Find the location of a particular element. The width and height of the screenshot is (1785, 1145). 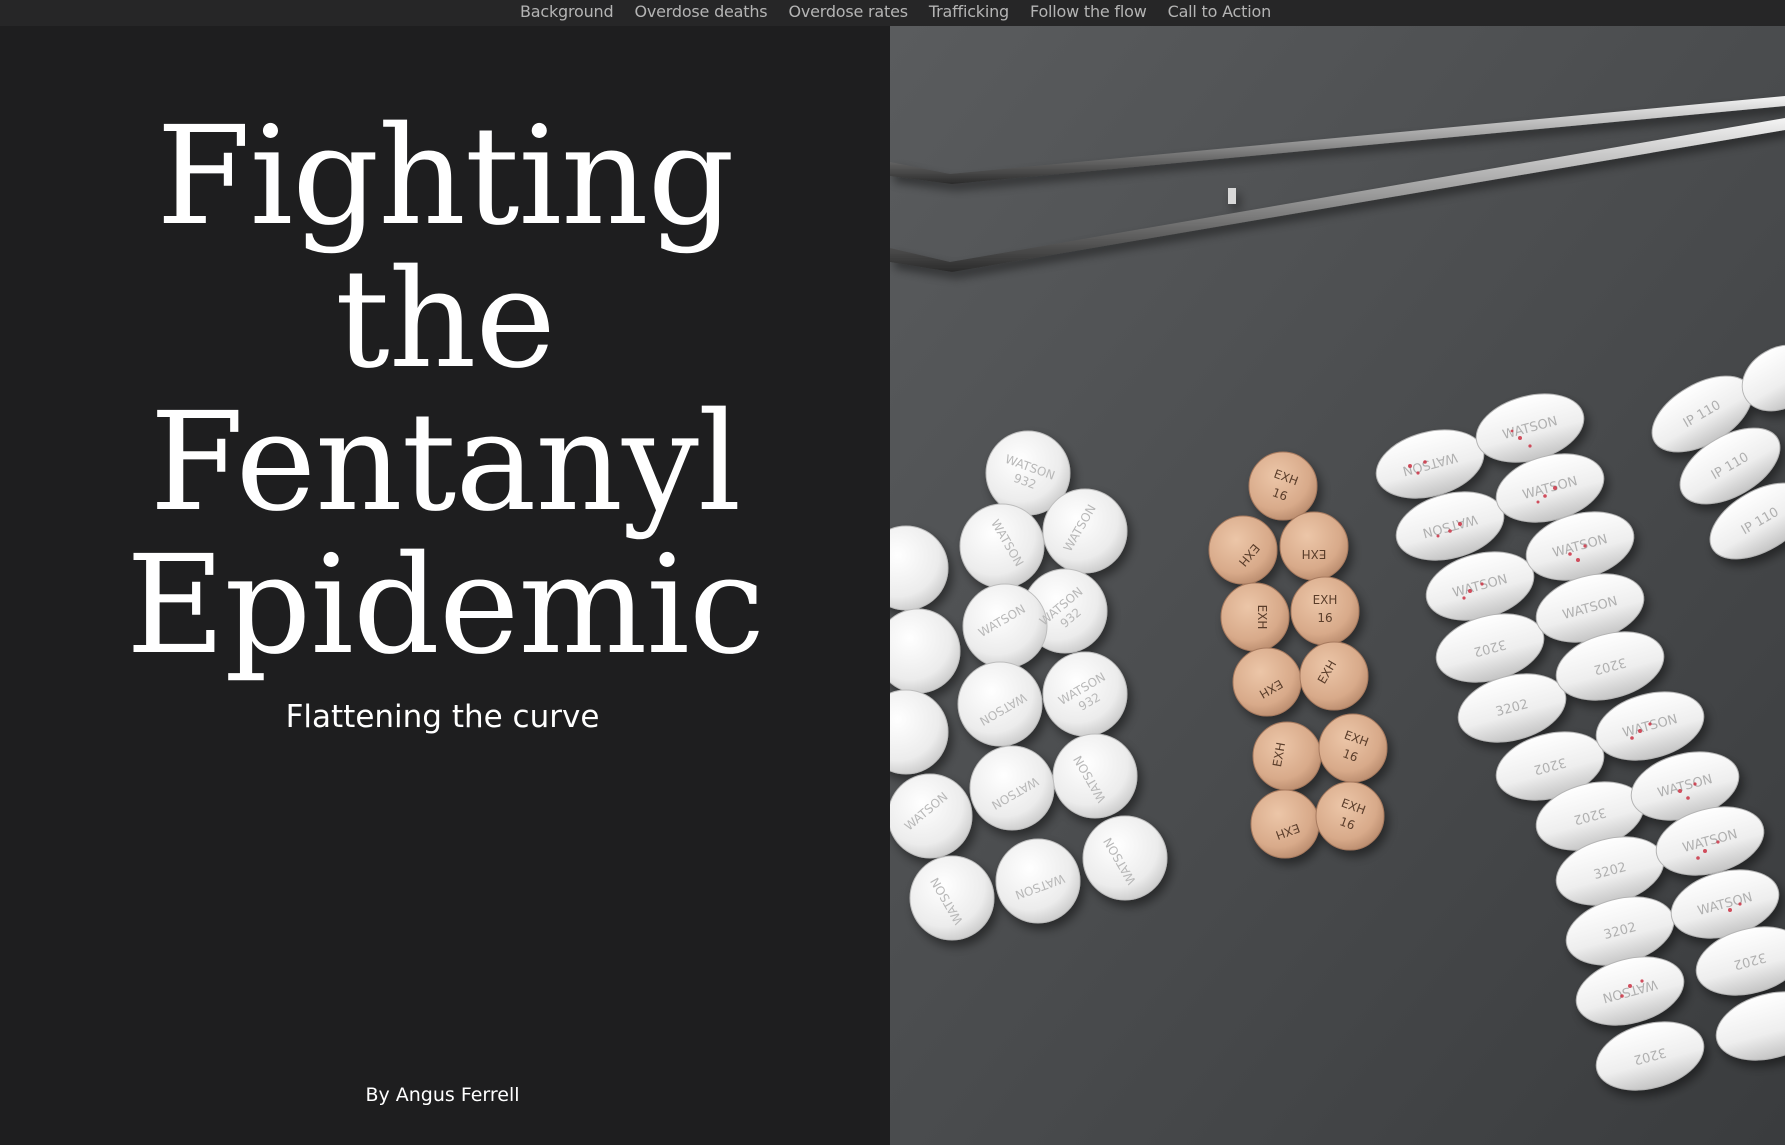

title-line: Epidemic is located at coordinates (445, 606).